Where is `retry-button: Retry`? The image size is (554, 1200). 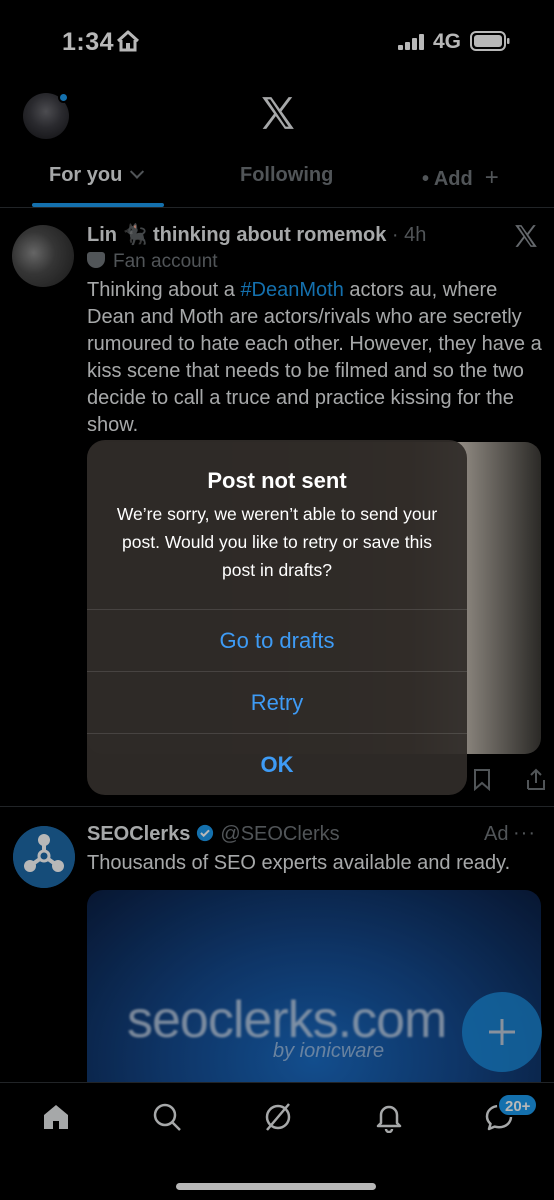
retry-button: Retry is located at coordinates (277, 702).